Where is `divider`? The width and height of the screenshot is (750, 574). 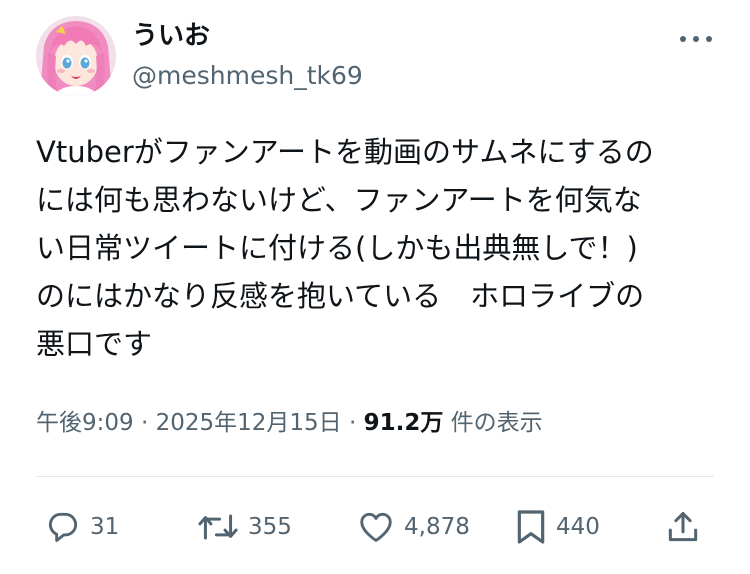 divider is located at coordinates (375, 476).